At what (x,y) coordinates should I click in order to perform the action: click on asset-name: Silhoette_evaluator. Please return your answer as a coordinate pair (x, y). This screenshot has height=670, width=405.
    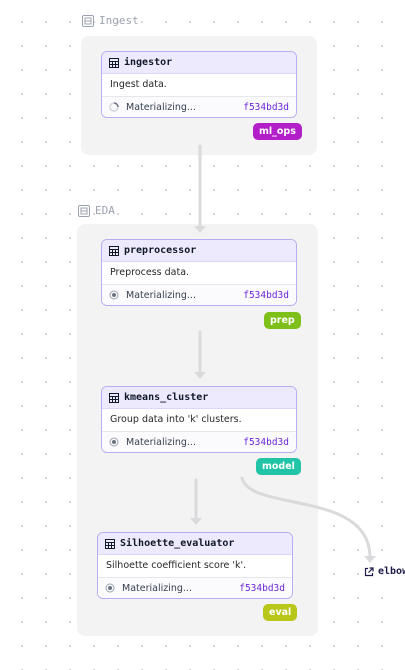
    Looking at the image, I should click on (177, 543).